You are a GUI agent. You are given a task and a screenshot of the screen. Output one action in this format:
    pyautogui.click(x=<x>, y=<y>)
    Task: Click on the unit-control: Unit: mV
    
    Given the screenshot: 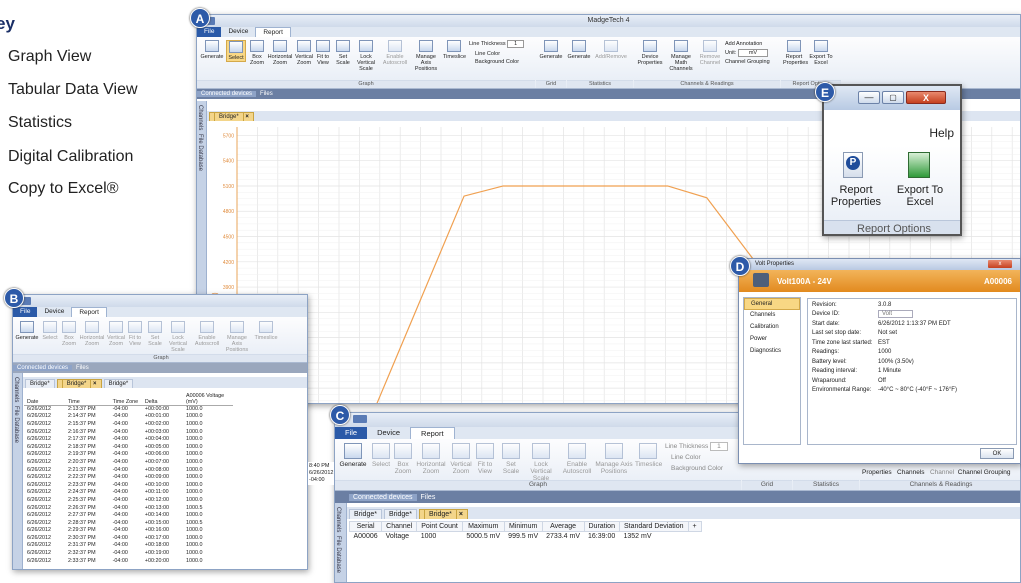 What is the action you would take?
    pyautogui.click(x=747, y=53)
    